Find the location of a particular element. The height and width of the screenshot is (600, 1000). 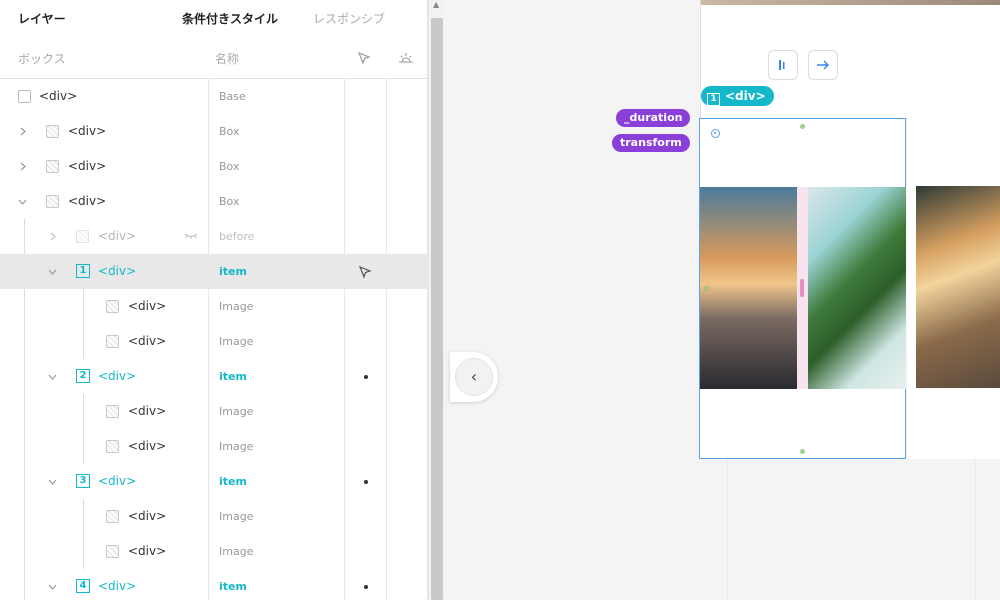

gap-divider is located at coordinates (802, 288).